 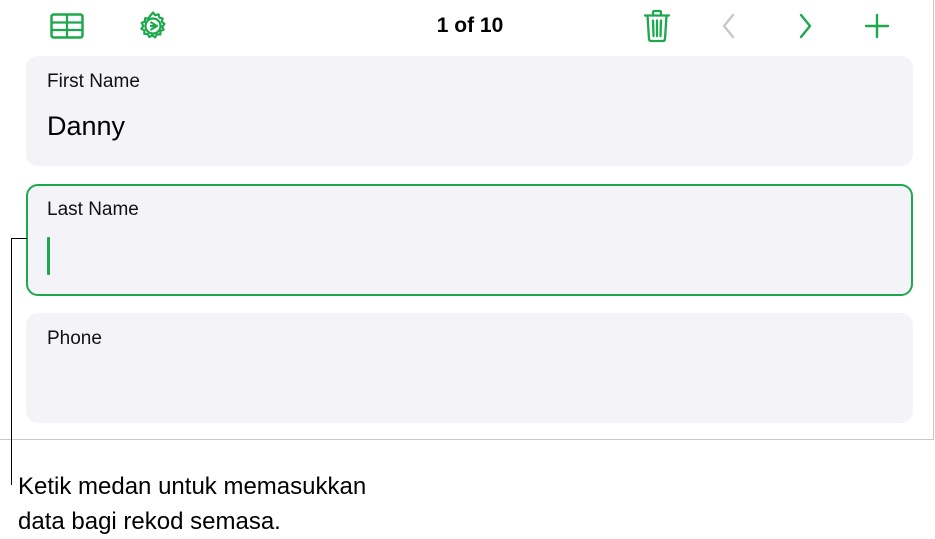 I want to click on record-counter: 1 of 10, so click(x=470, y=25).